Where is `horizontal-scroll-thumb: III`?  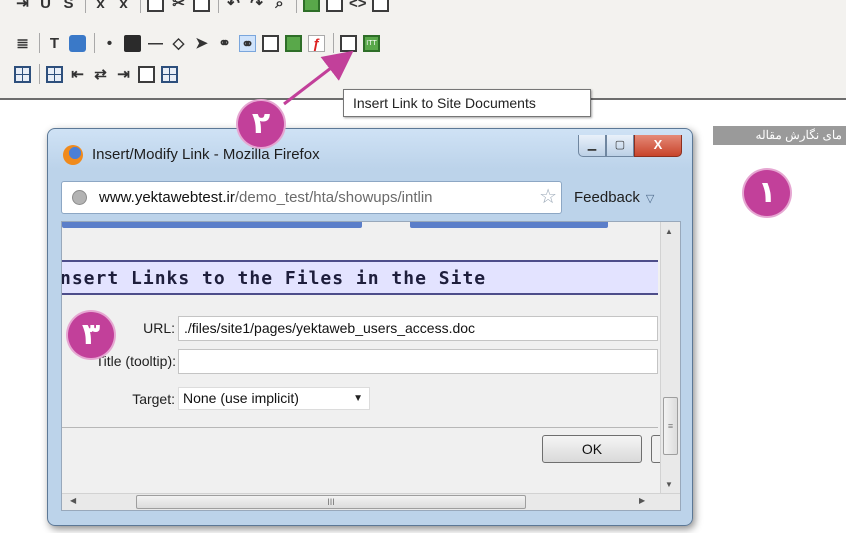 horizontal-scroll-thumb: III is located at coordinates (331, 502).